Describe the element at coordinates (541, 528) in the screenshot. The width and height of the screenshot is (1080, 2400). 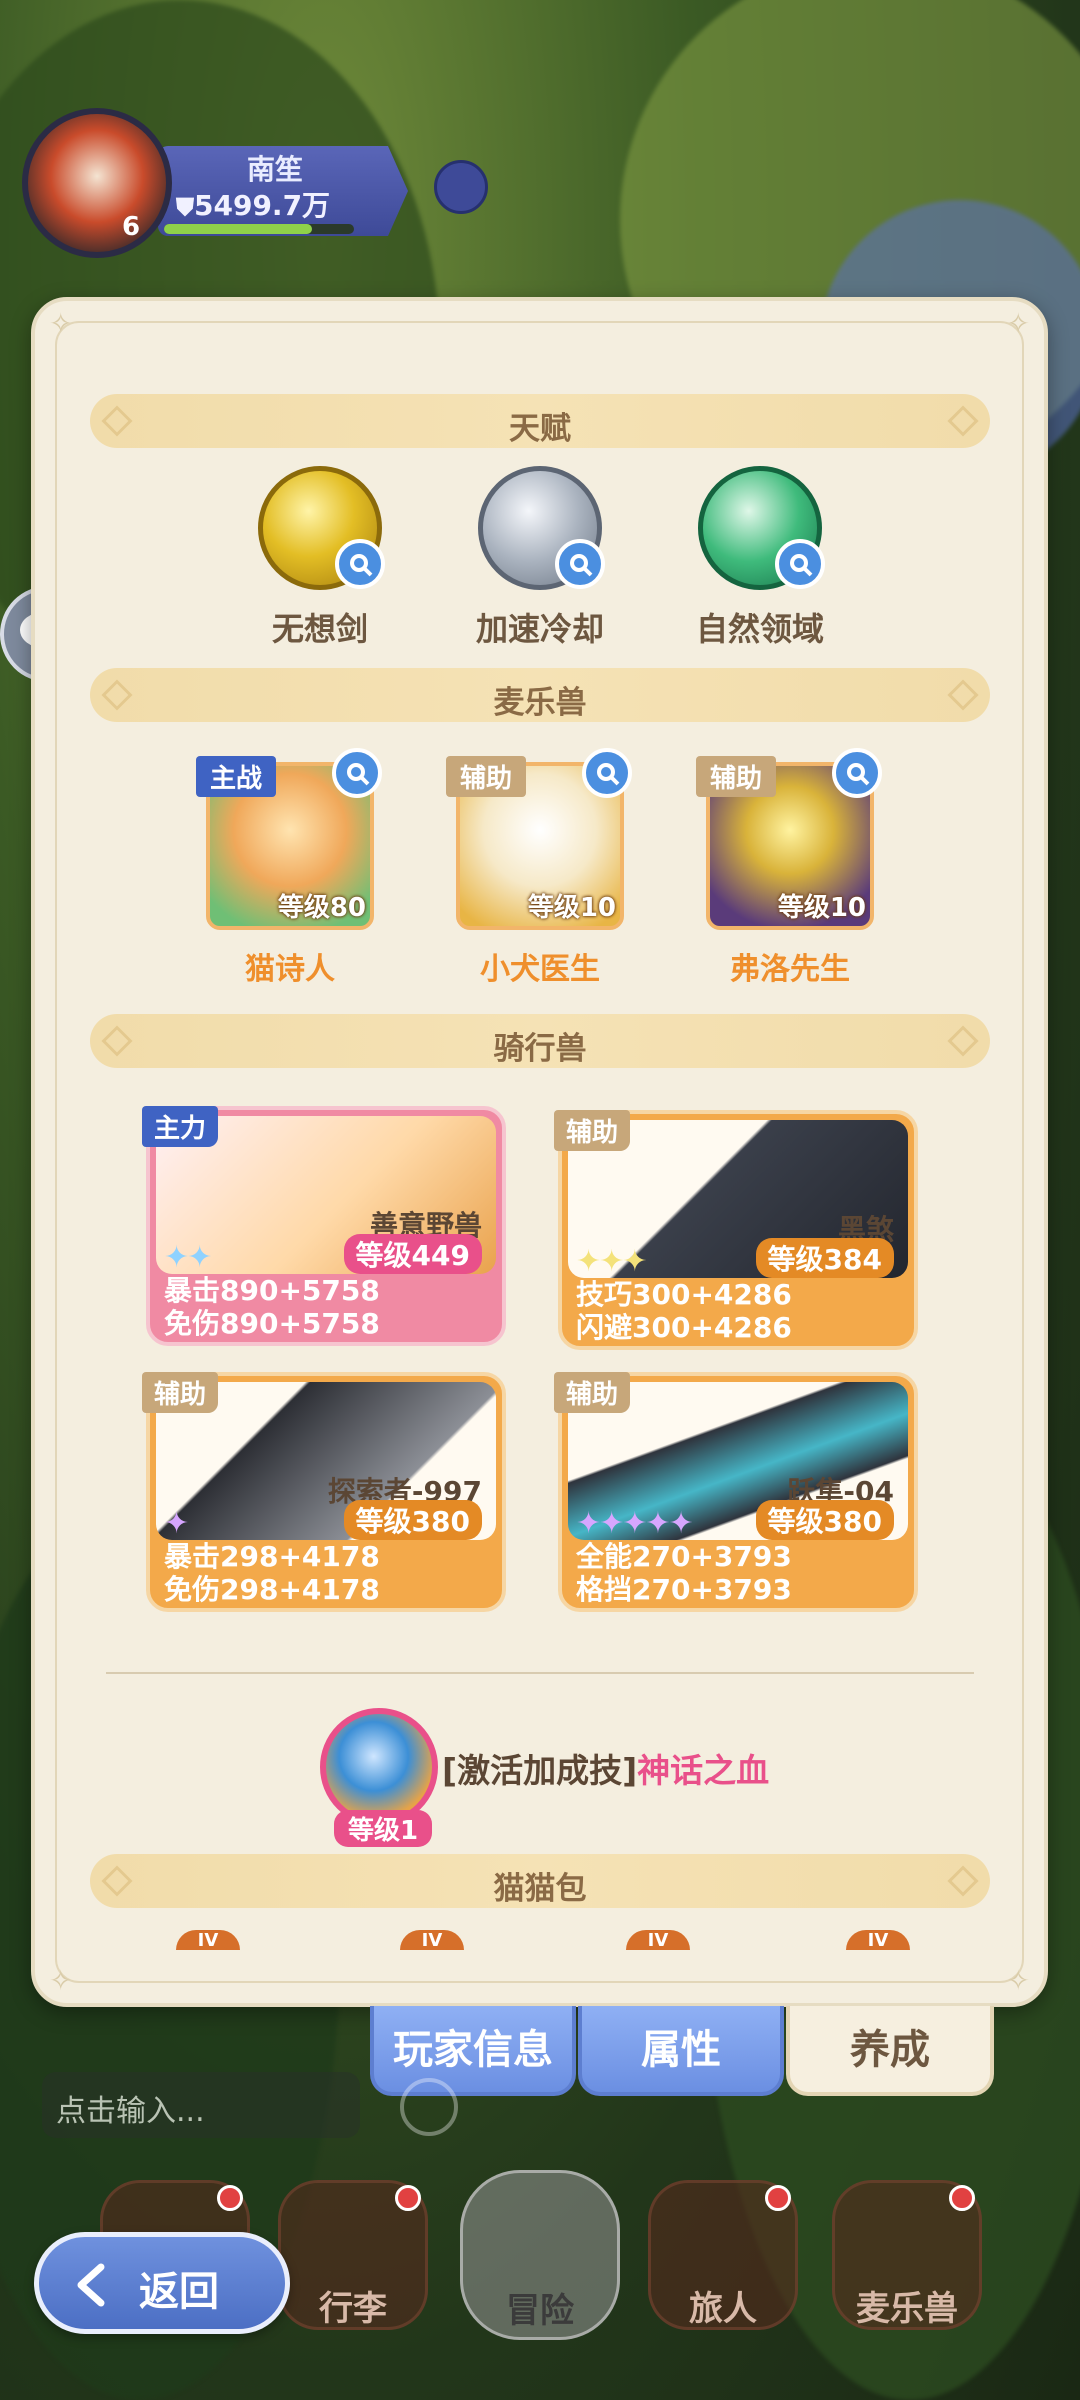
I see `cooldown-talent-icon` at that location.